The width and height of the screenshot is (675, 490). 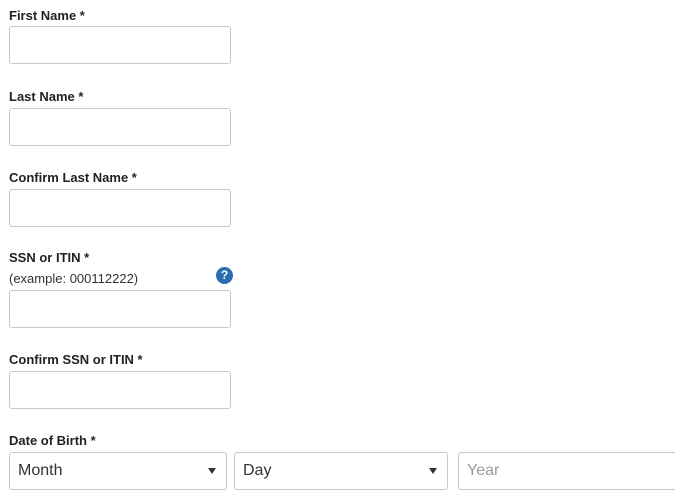 What do you see at coordinates (483, 470) in the screenshot?
I see `year-placeholder: Year` at bounding box center [483, 470].